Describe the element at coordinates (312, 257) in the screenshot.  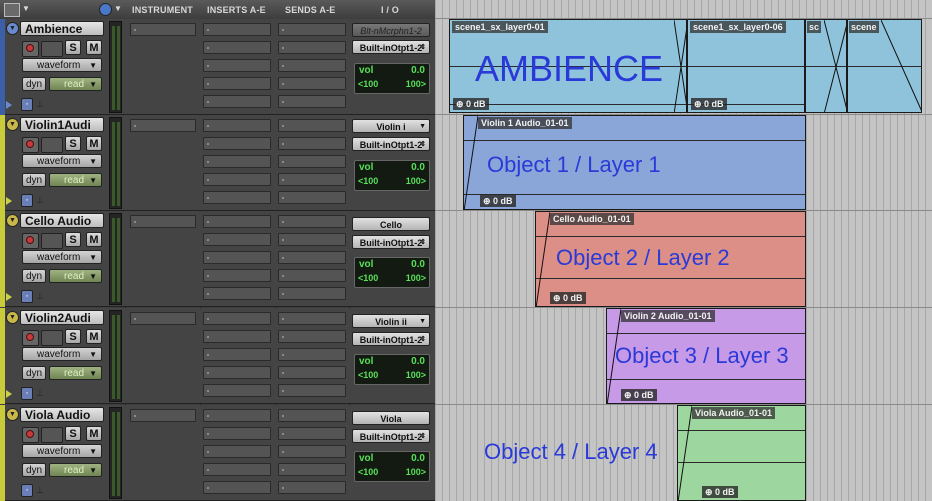
I see `send-slot-c` at that location.